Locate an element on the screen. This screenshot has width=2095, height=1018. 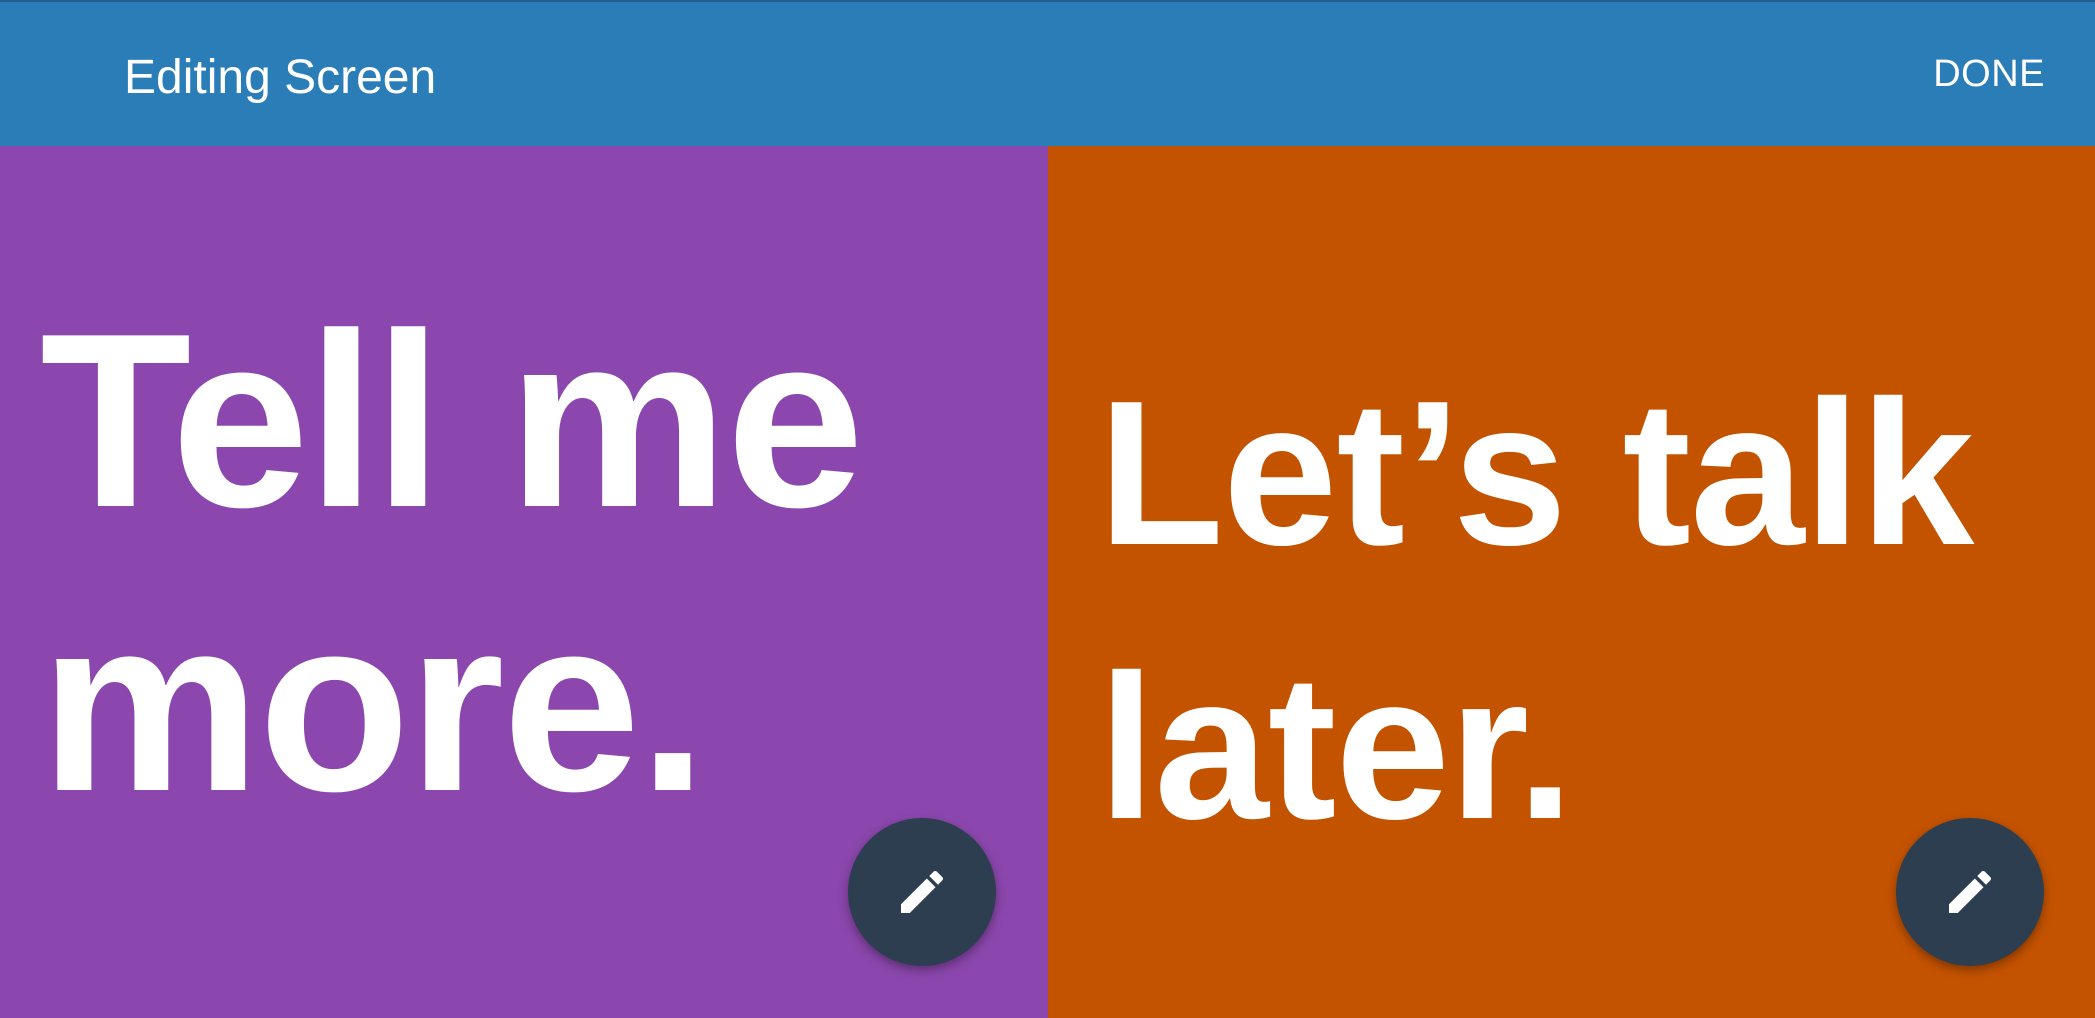
page-title: Editing Screen is located at coordinates (280, 77).